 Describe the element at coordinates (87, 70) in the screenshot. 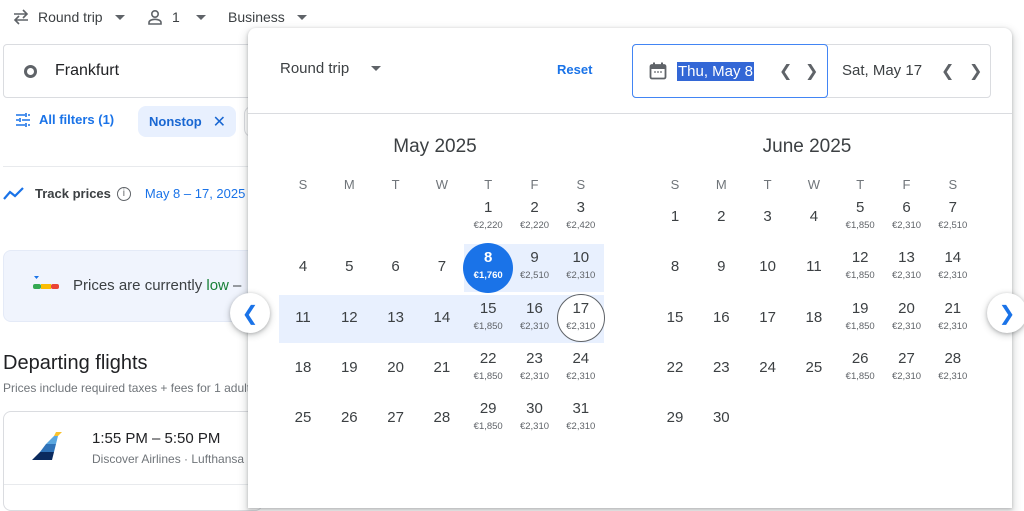

I see `origin-value: Frankfurt` at that location.